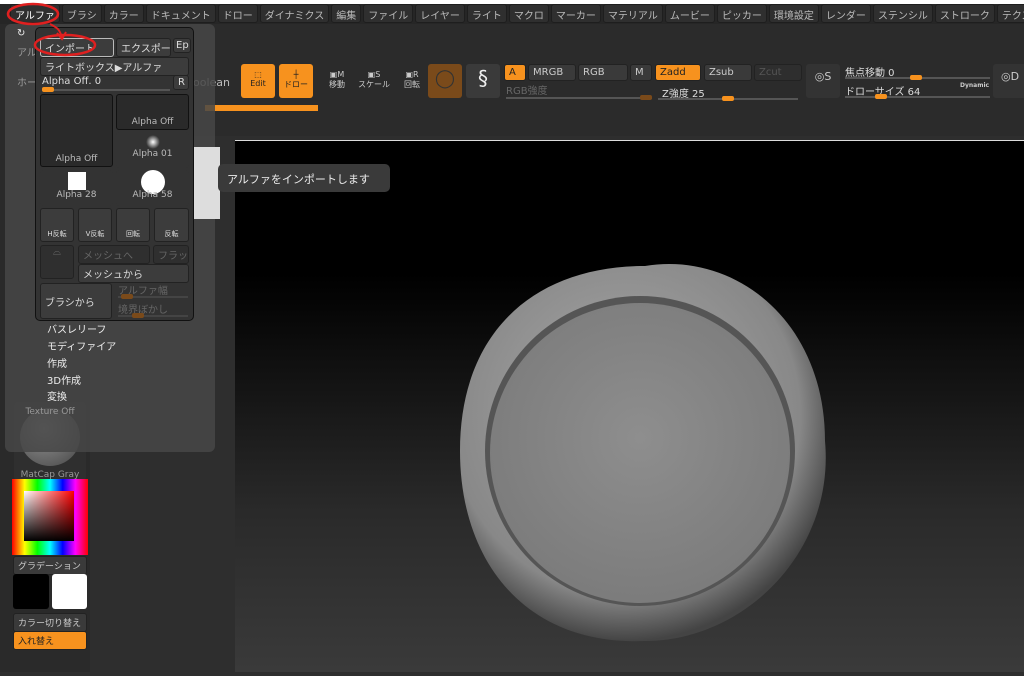  What do you see at coordinates (1015, 76) in the screenshot?
I see `d-label: D` at bounding box center [1015, 76].